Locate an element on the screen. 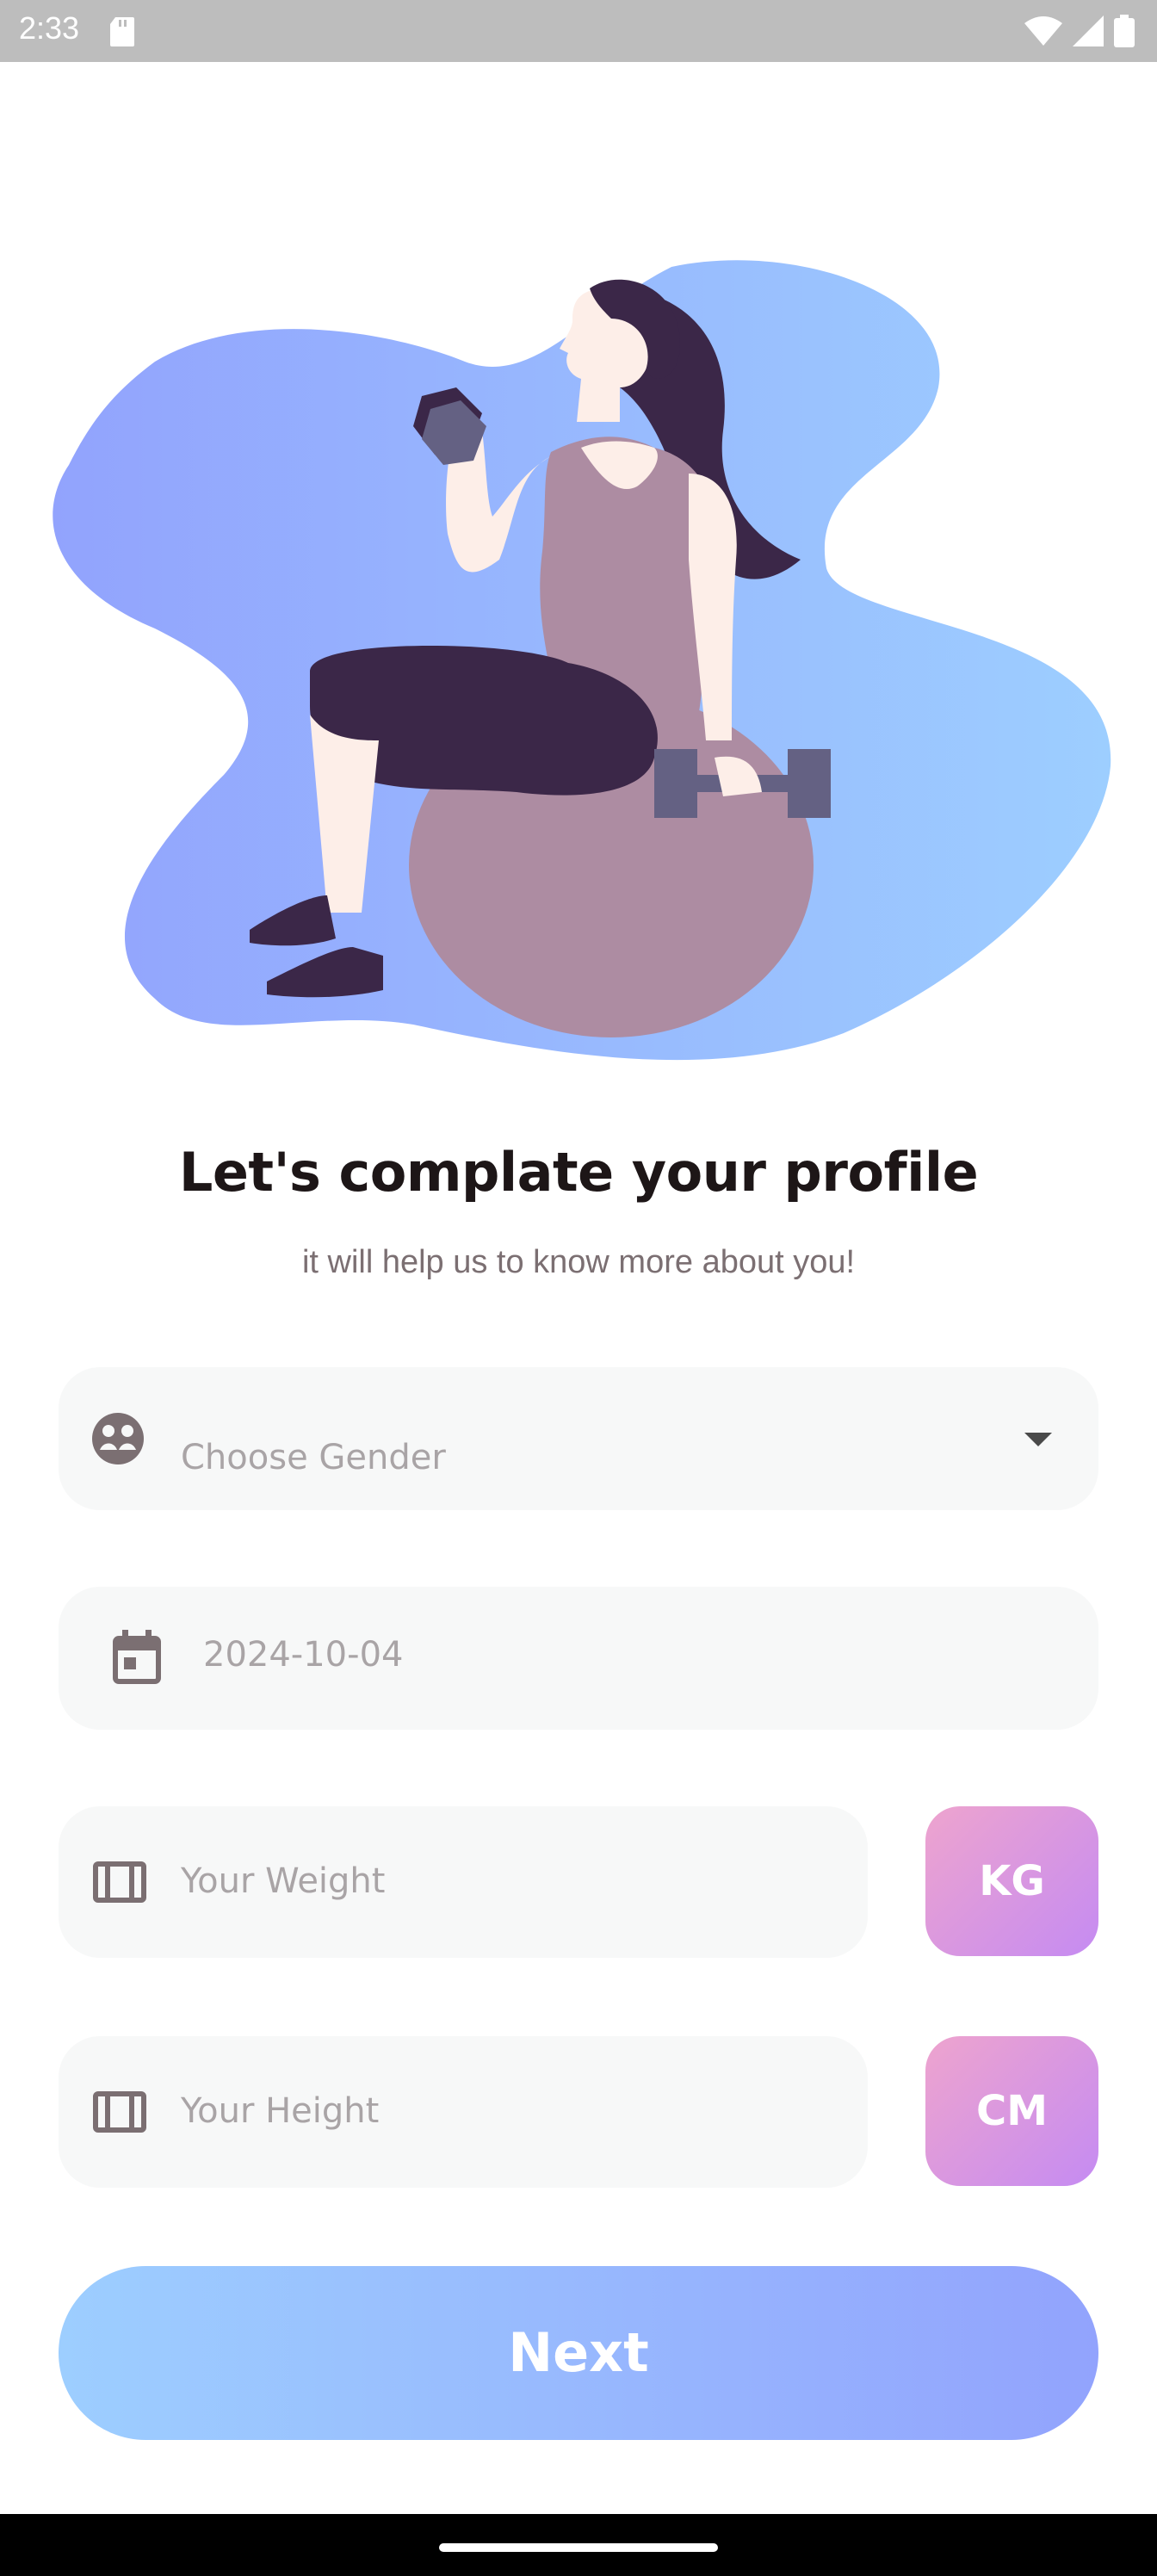 This screenshot has width=1157, height=2576. calendar-icon is located at coordinates (137, 1657).